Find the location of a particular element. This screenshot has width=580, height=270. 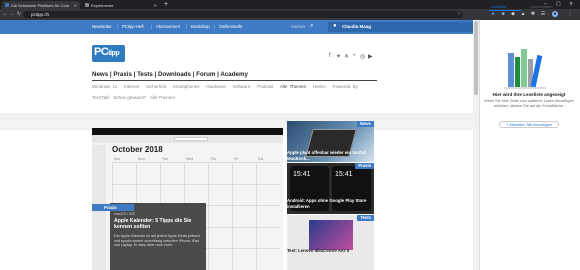

extensions-icon: ✱ is located at coordinates (533, 14).